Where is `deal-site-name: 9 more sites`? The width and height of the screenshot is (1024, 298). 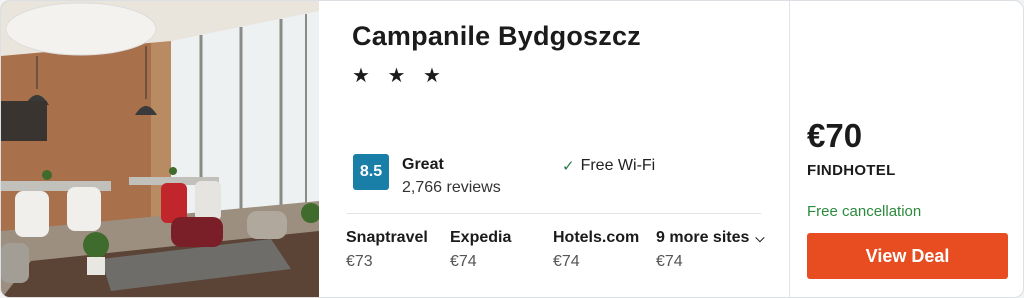 deal-site-name: 9 more sites is located at coordinates (703, 237).